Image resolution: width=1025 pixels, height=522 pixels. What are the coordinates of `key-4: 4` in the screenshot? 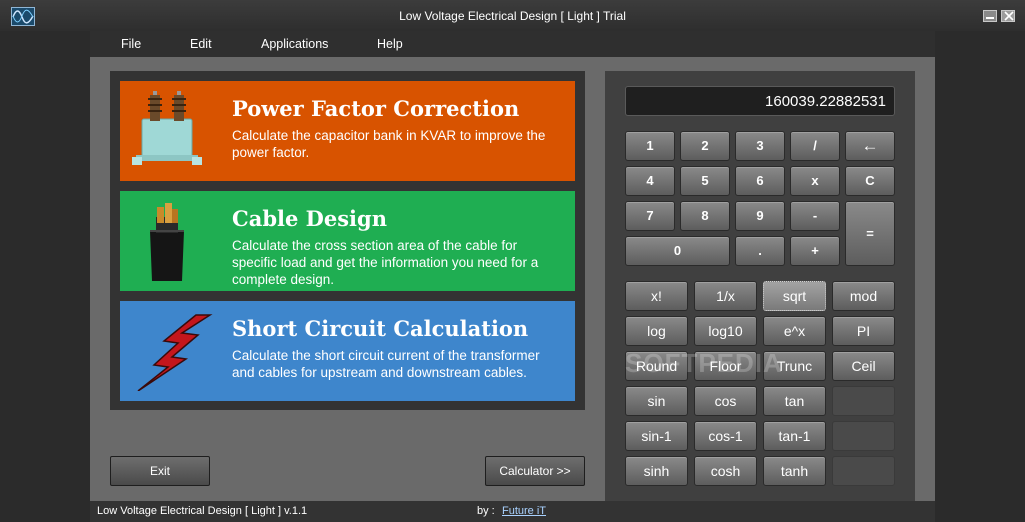 It's located at (650, 181).